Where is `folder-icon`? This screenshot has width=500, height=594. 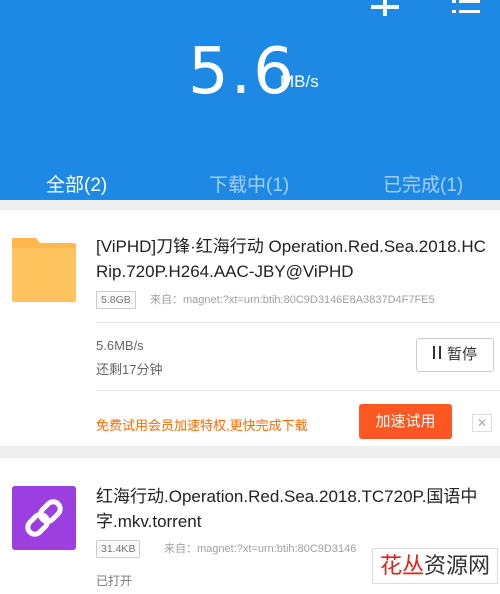 folder-icon is located at coordinates (44, 270).